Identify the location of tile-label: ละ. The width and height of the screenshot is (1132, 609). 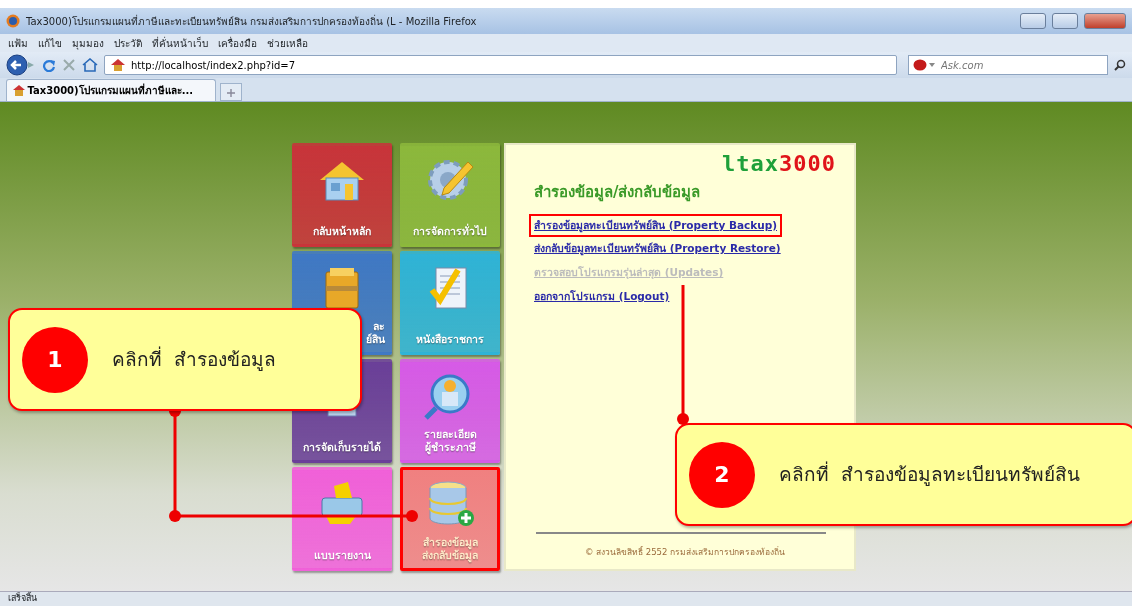
(378, 326).